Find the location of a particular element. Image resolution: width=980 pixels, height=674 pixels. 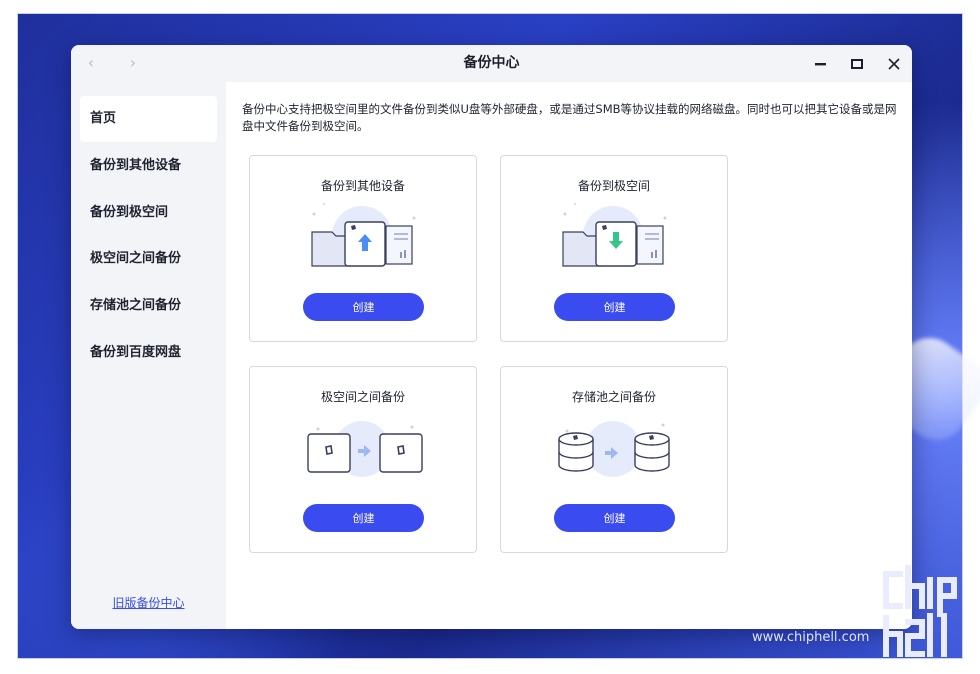

sidebar-item-label: 极空间之间备份 is located at coordinates (136, 258).